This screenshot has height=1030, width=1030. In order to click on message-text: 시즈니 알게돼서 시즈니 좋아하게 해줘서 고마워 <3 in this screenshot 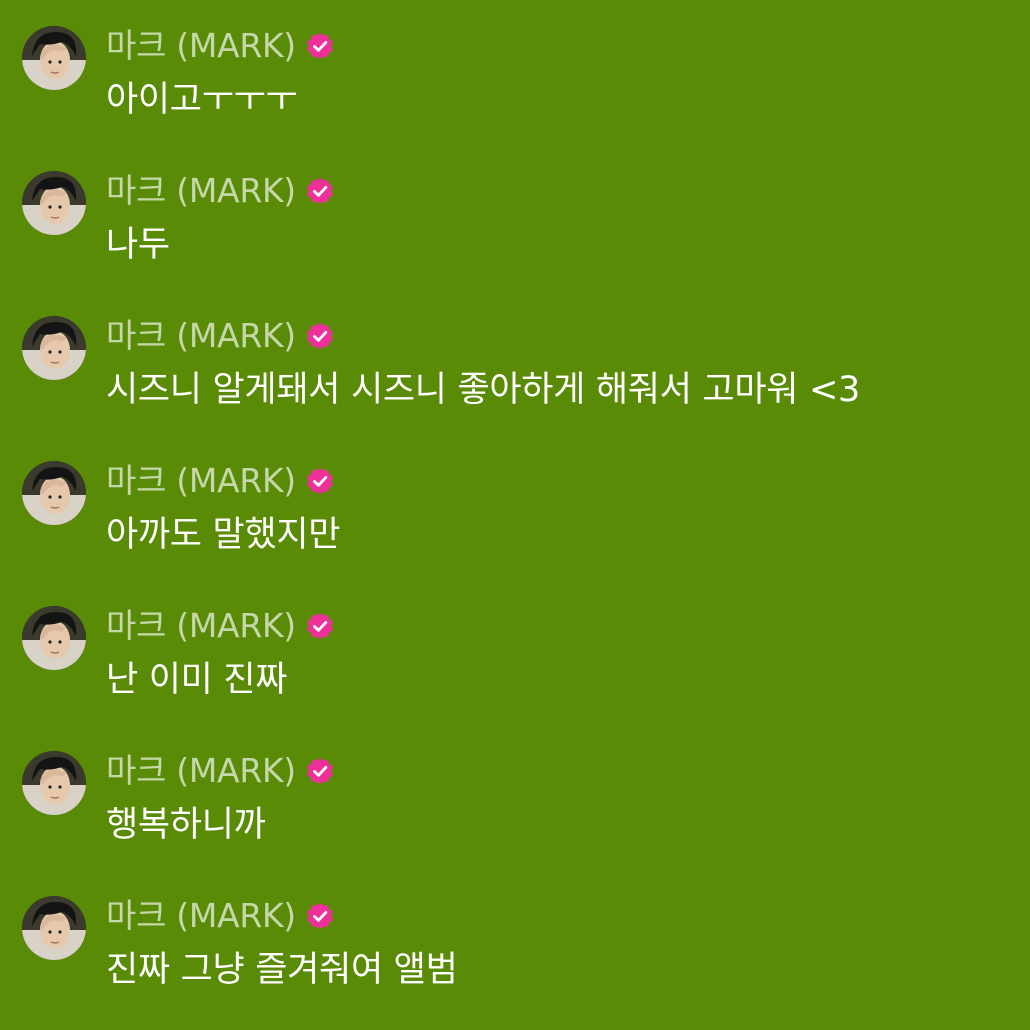, I will do `click(483, 390)`.